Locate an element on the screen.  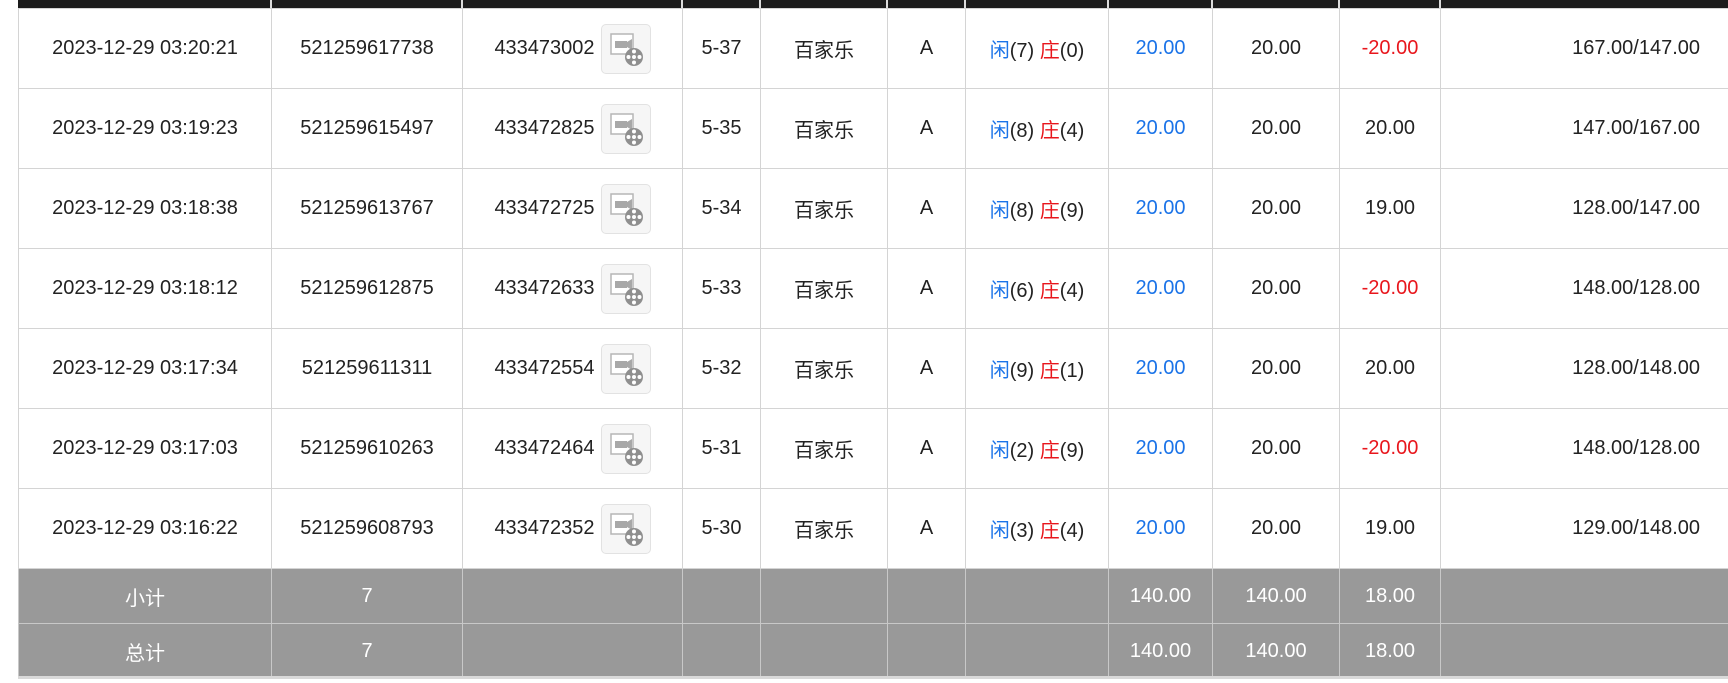
subtotal-valid-bet: 140.00 is located at coordinates (1276, 596).